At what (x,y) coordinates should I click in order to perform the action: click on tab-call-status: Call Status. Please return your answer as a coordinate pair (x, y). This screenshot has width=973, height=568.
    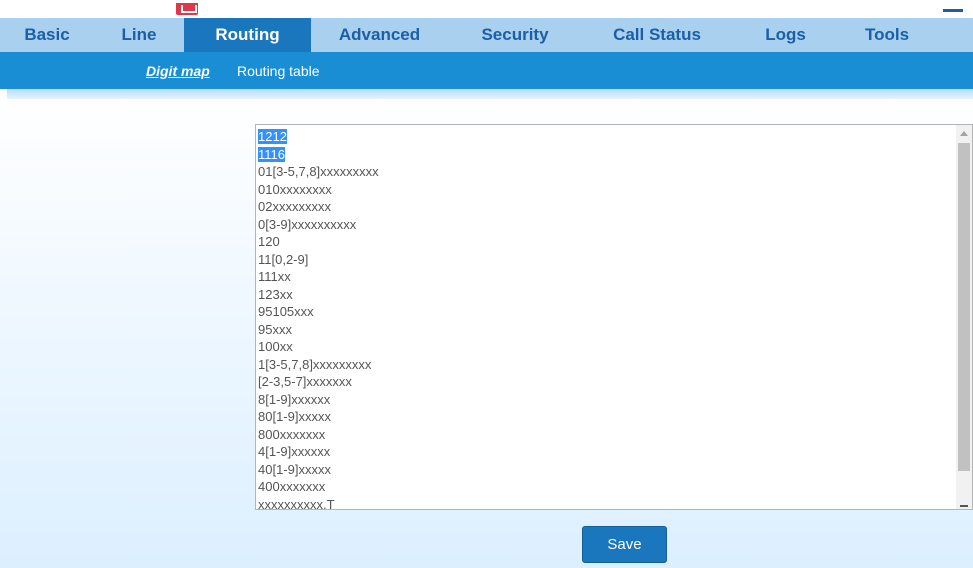
    Looking at the image, I should click on (657, 35).